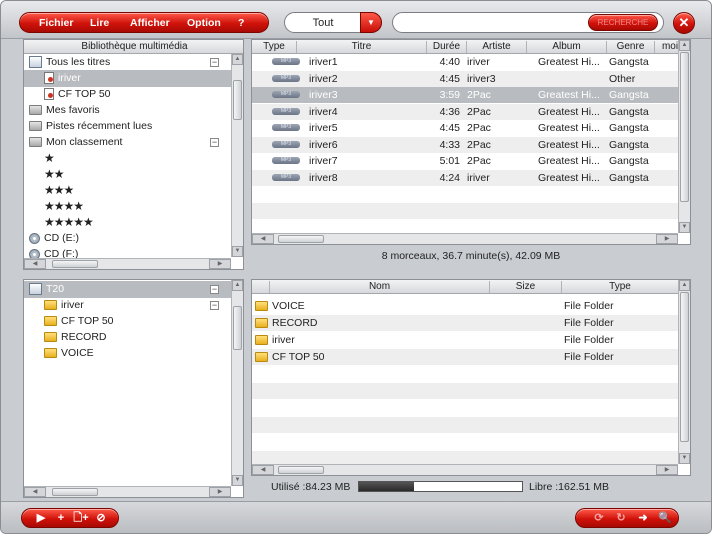 The image size is (712, 534). What do you see at coordinates (127, 94) in the screenshot?
I see `library-item: CF TOP 50` at bounding box center [127, 94].